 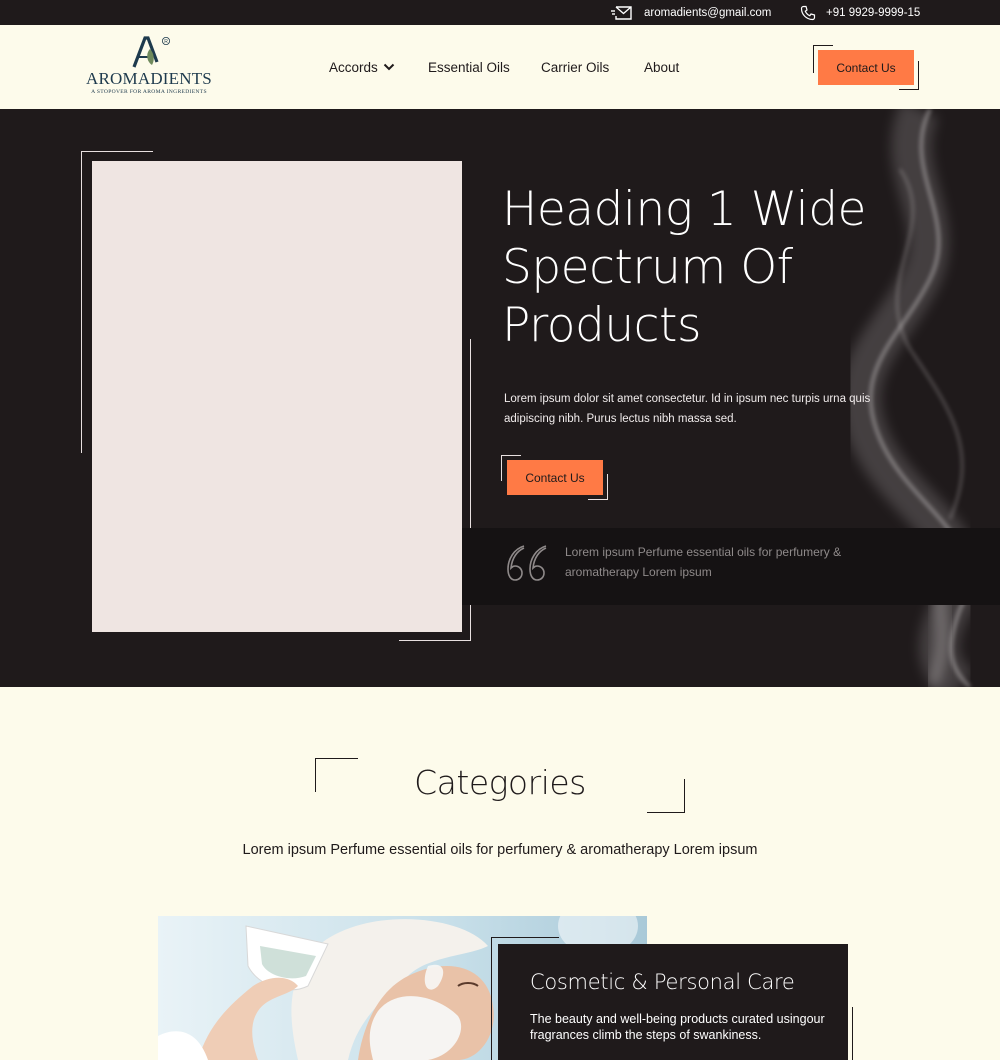 I want to click on email-link: aromadients@gmail.com, so click(x=690, y=12).